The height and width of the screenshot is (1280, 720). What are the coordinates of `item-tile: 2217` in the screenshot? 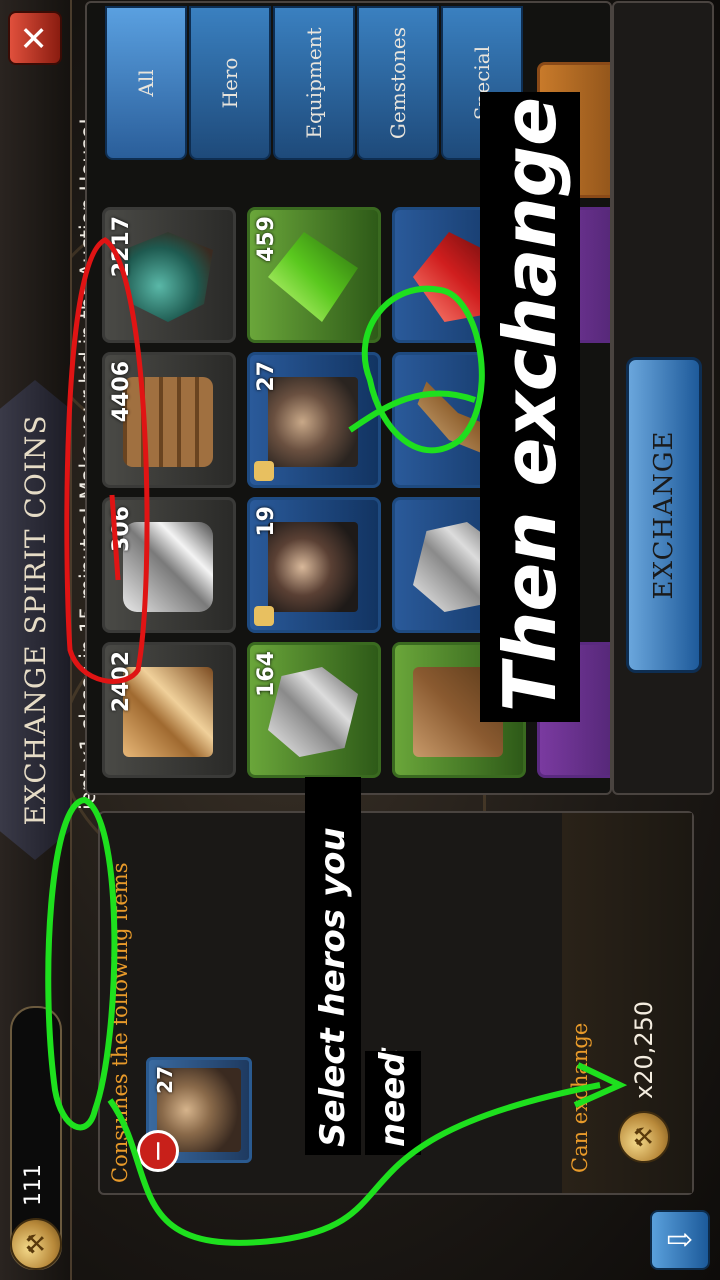 It's located at (169, 275).